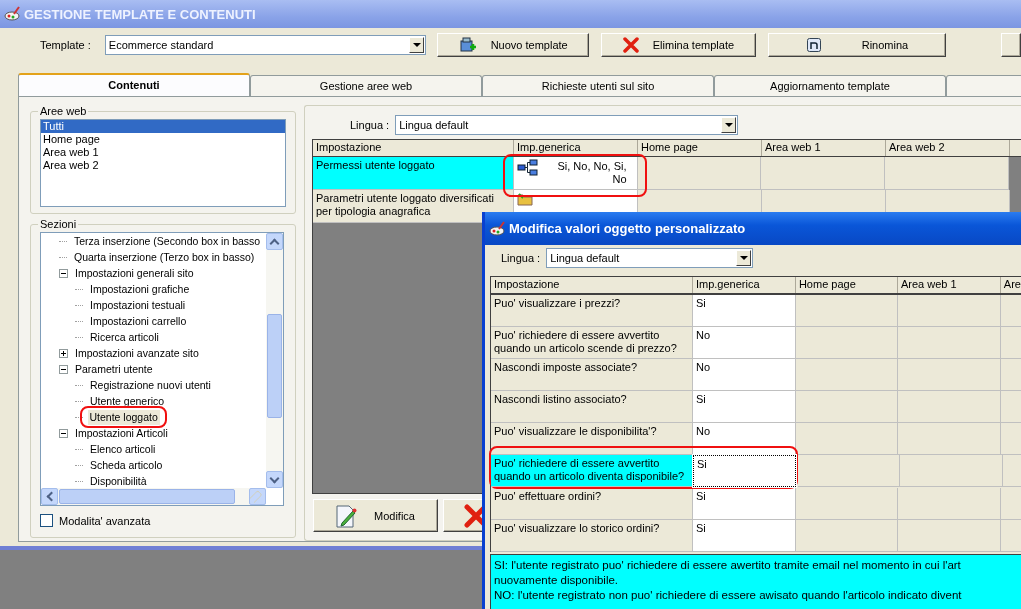 The image size is (1021, 609). What do you see at coordinates (857, 45) in the screenshot?
I see `toolbar-button: Rinomina` at bounding box center [857, 45].